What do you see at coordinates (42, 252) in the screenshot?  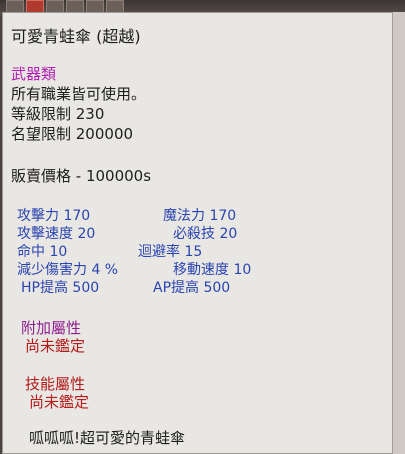 I see `stat-accuracy: 命中 10` at bounding box center [42, 252].